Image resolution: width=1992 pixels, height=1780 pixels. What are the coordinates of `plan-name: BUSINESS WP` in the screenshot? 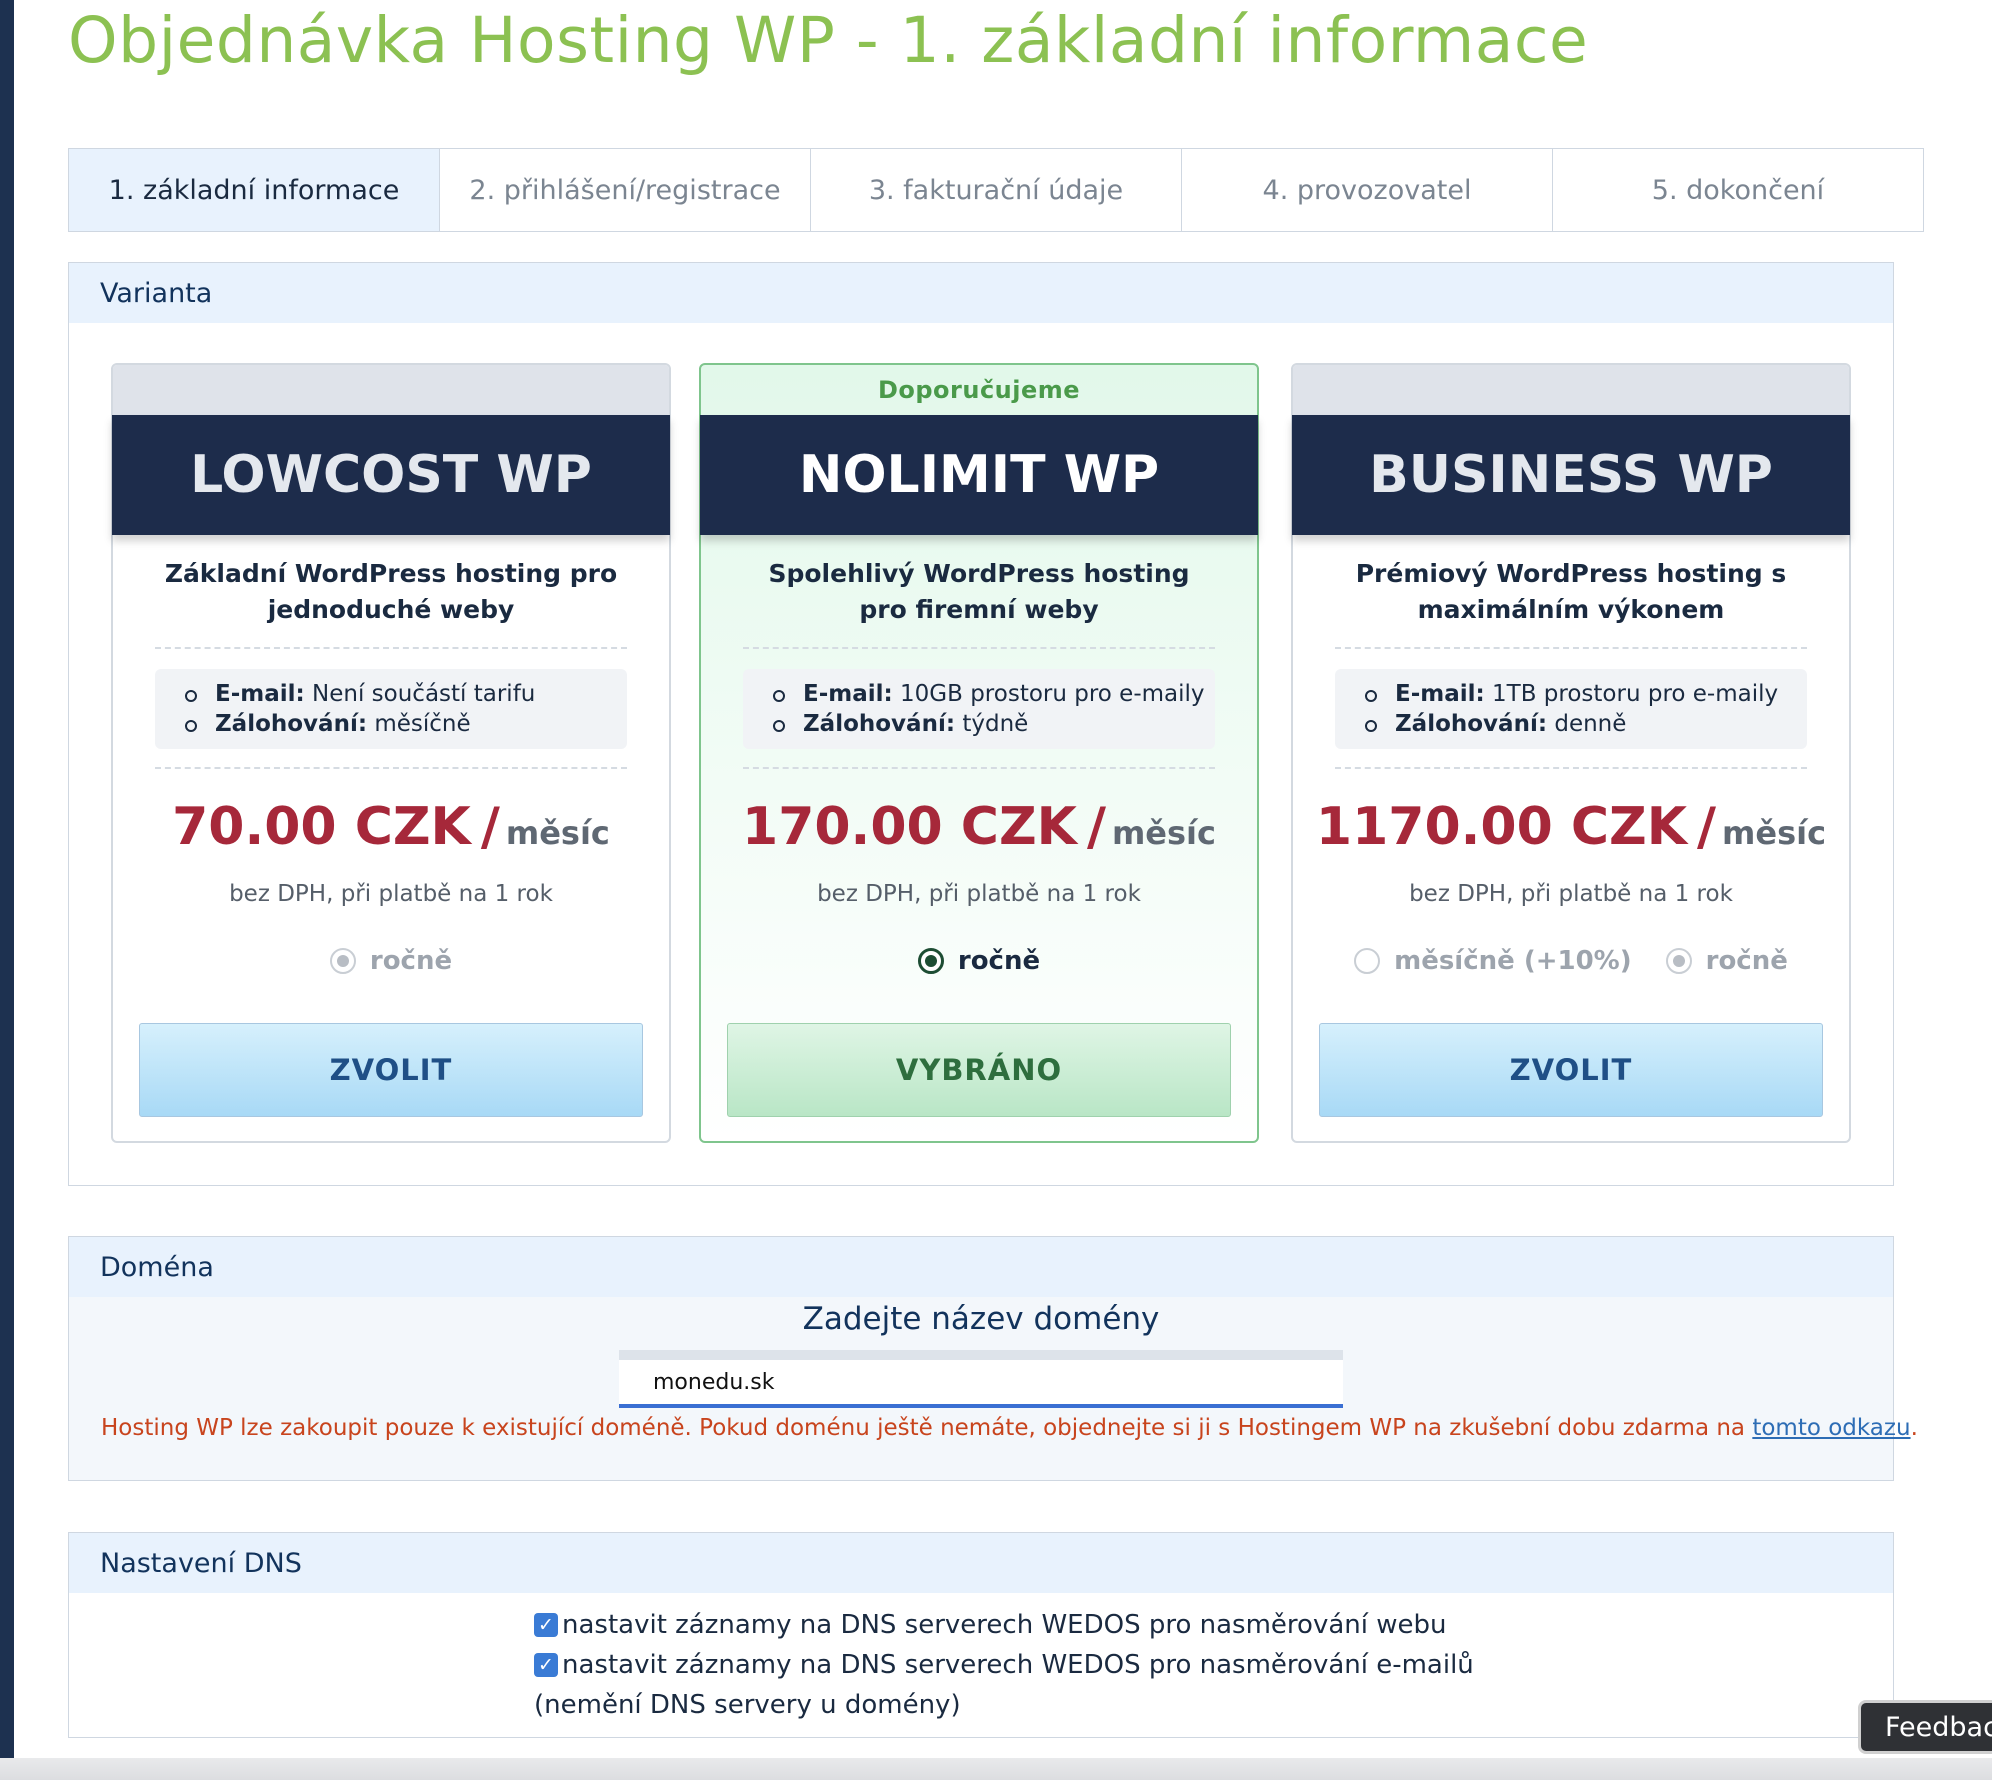 It's located at (1571, 475).